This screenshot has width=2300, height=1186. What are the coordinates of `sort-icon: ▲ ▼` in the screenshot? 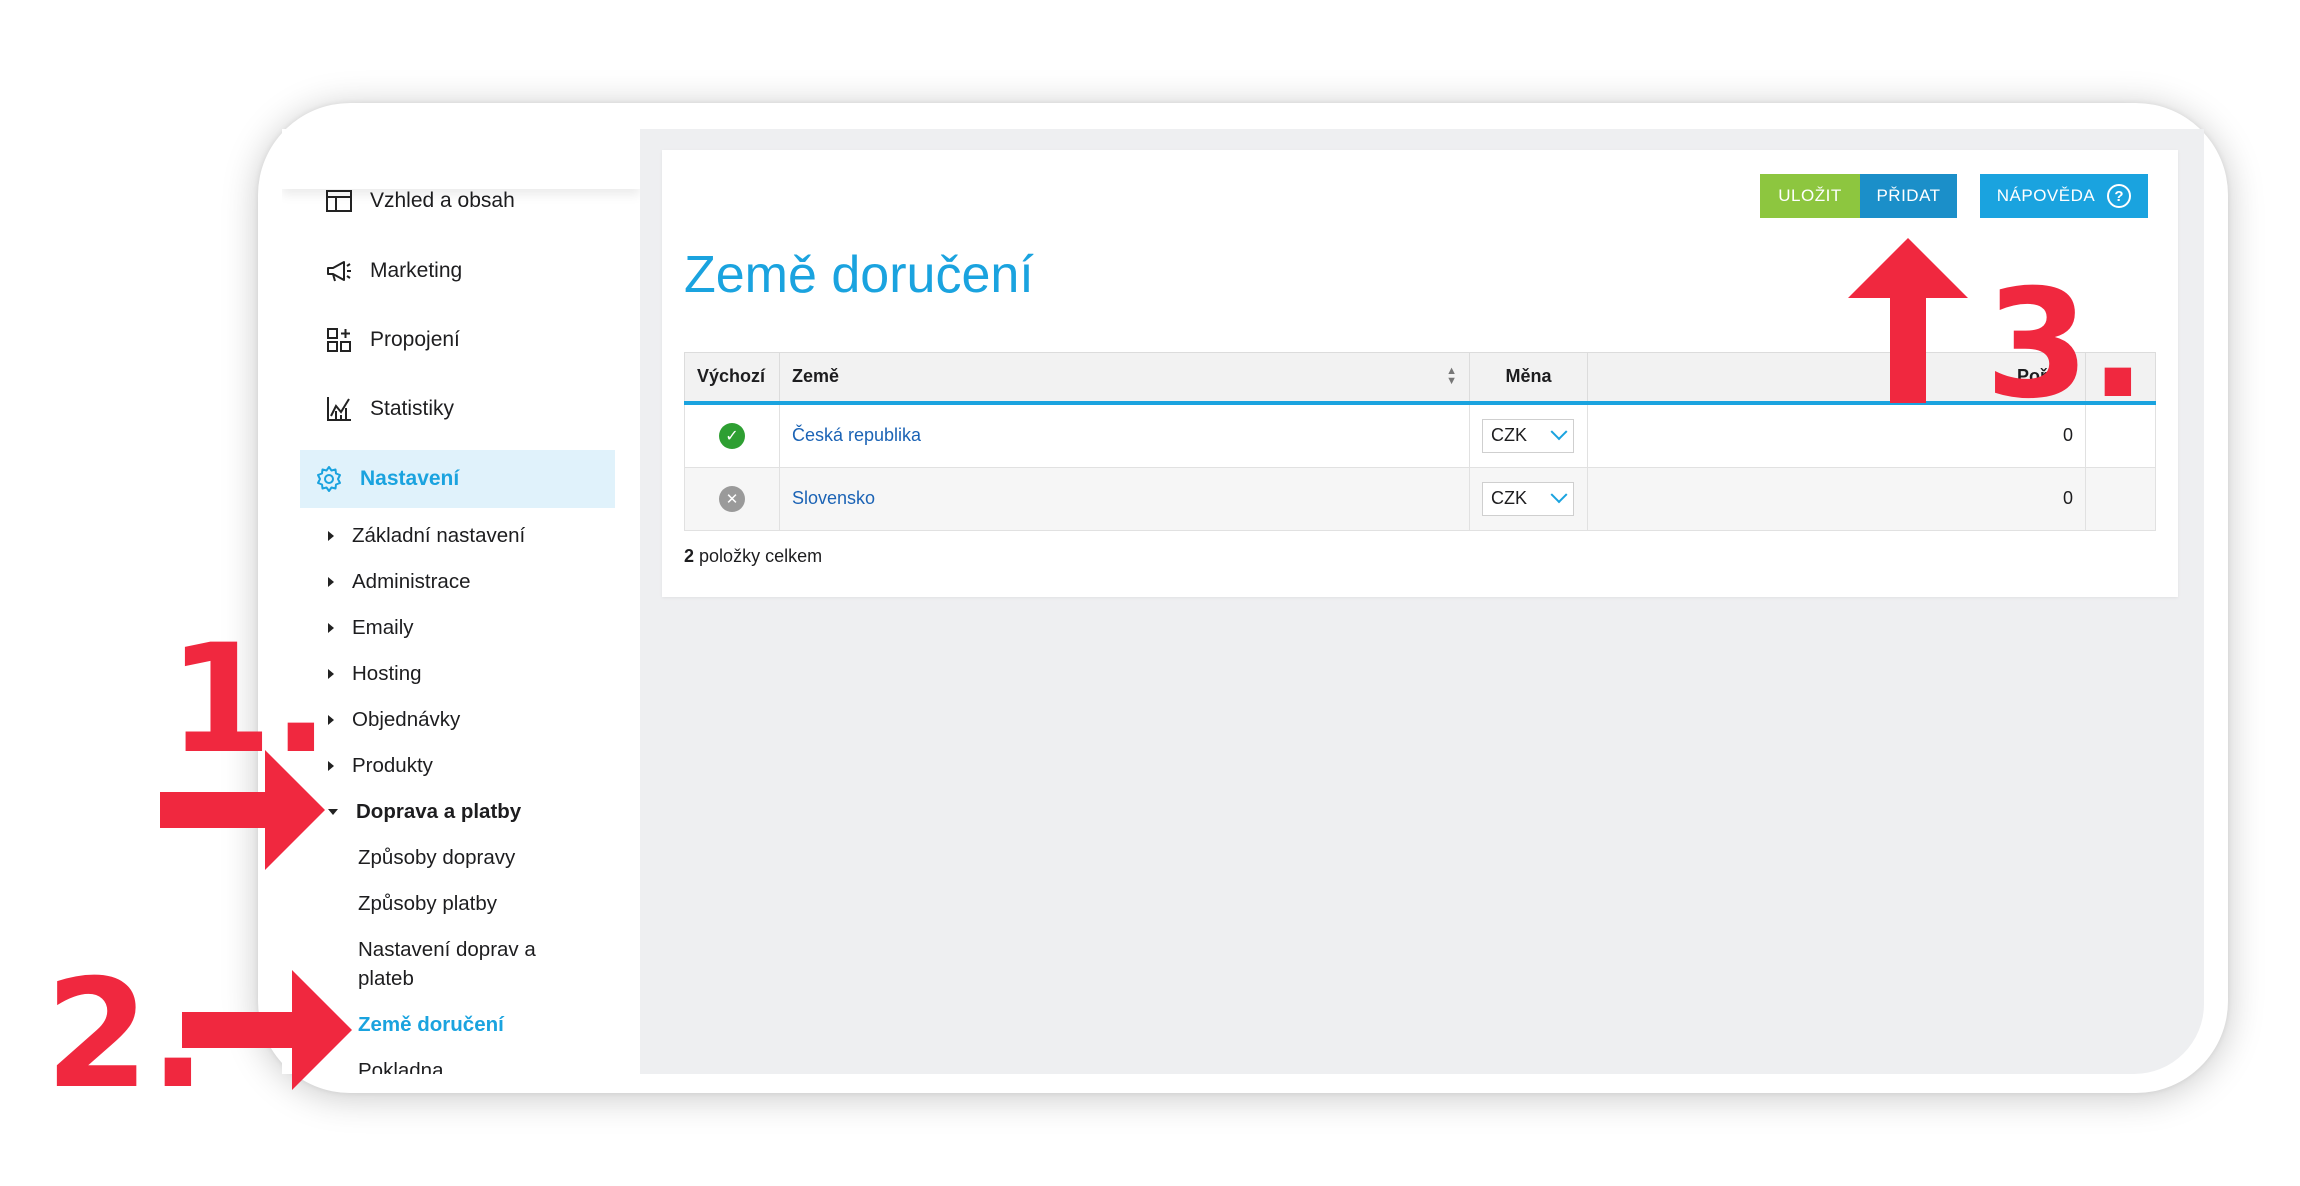 It's located at (1451, 376).